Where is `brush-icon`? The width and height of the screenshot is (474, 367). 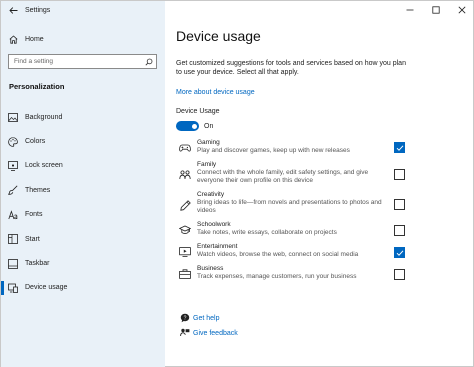
brush-icon is located at coordinates (13, 190).